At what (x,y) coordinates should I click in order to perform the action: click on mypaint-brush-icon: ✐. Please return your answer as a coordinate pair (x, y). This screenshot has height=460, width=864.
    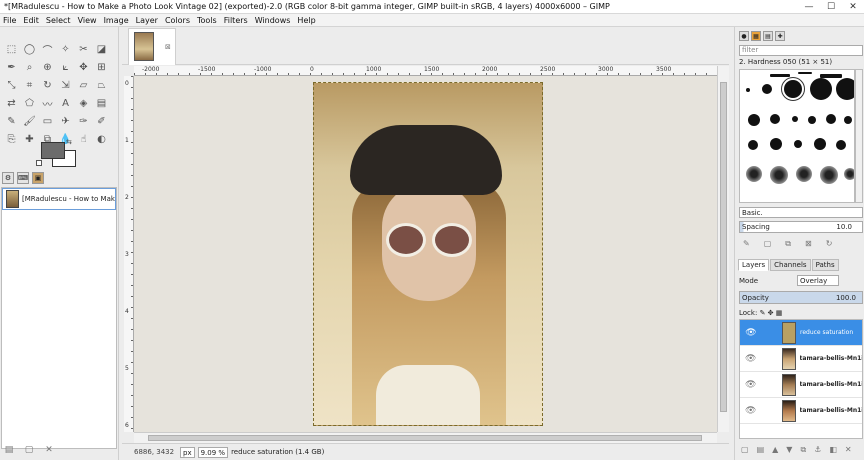
    Looking at the image, I should click on (101, 121).